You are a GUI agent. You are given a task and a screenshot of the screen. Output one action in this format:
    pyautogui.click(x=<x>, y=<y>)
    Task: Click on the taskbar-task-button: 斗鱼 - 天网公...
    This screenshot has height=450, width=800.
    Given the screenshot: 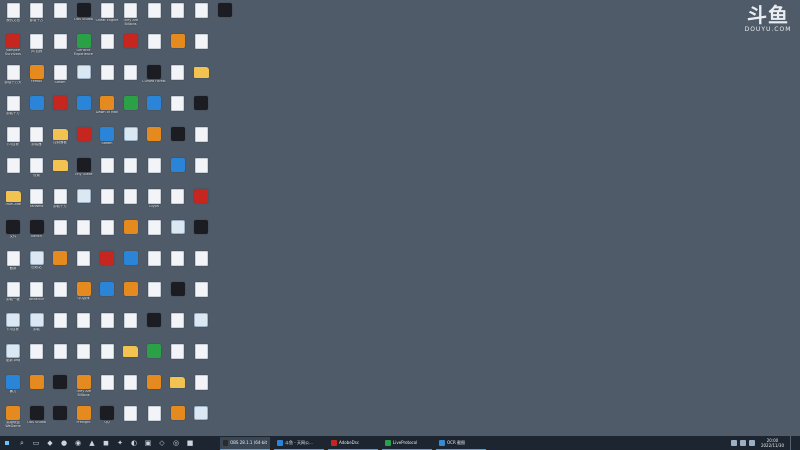 What is the action you would take?
    pyautogui.click(x=299, y=443)
    